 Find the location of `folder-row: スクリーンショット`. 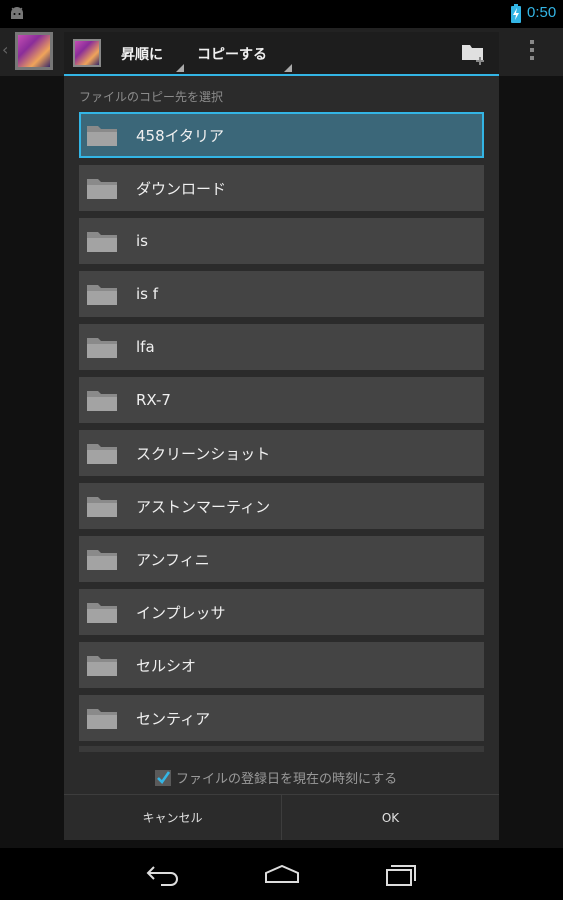

folder-row: スクリーンショット is located at coordinates (281, 453).